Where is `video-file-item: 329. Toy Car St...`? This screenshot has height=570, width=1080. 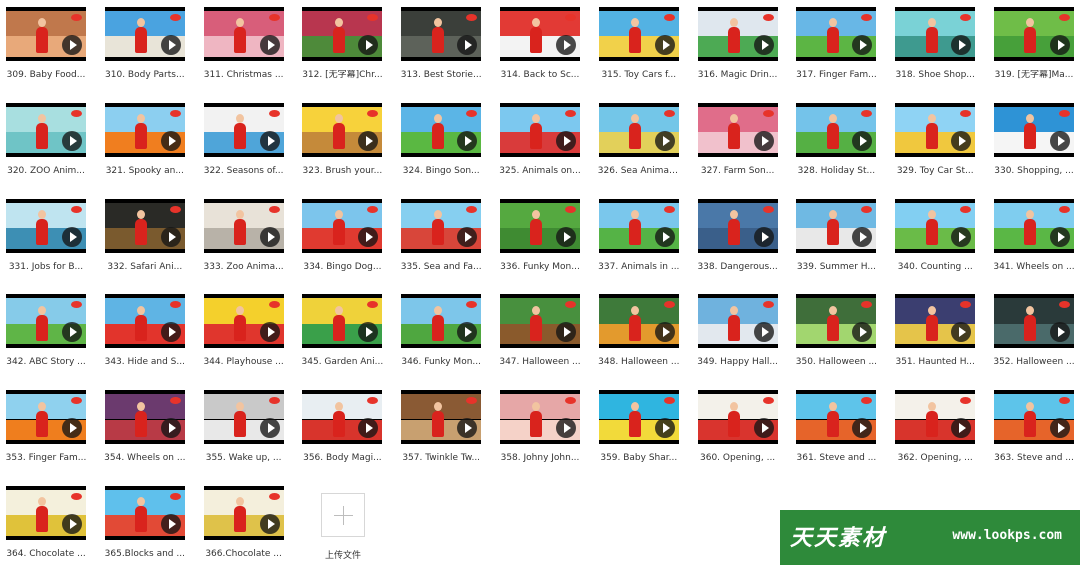
video-file-item: 329. Toy Car St... is located at coordinates (935, 144).